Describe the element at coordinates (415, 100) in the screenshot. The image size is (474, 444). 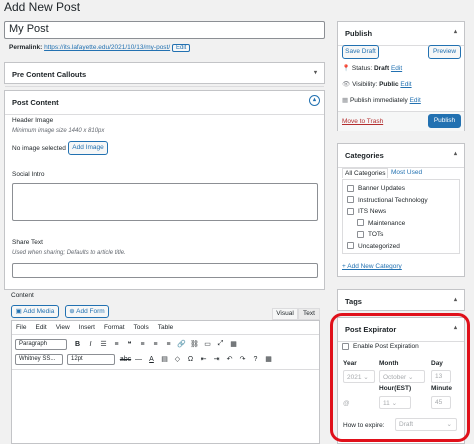
I see `schedule-edit-link: Edit` at that location.